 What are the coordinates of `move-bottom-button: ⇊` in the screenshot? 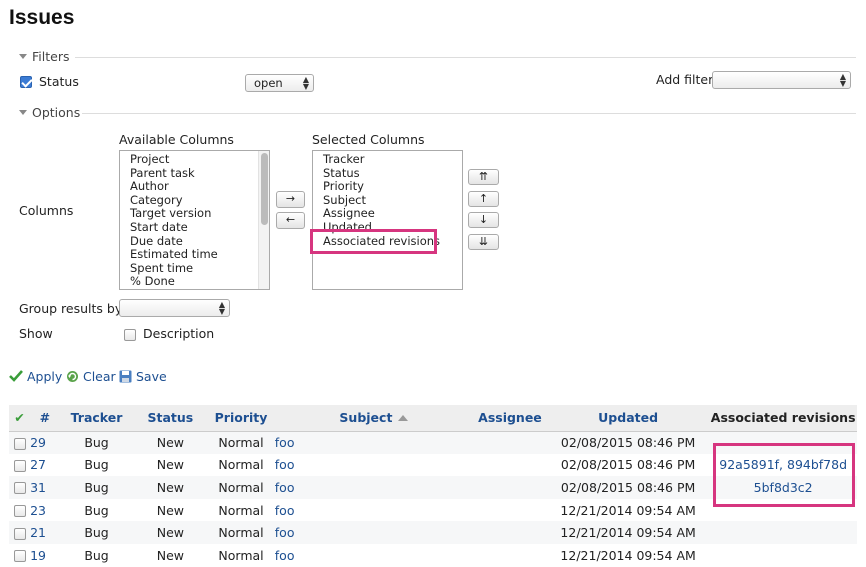 It's located at (483, 242).